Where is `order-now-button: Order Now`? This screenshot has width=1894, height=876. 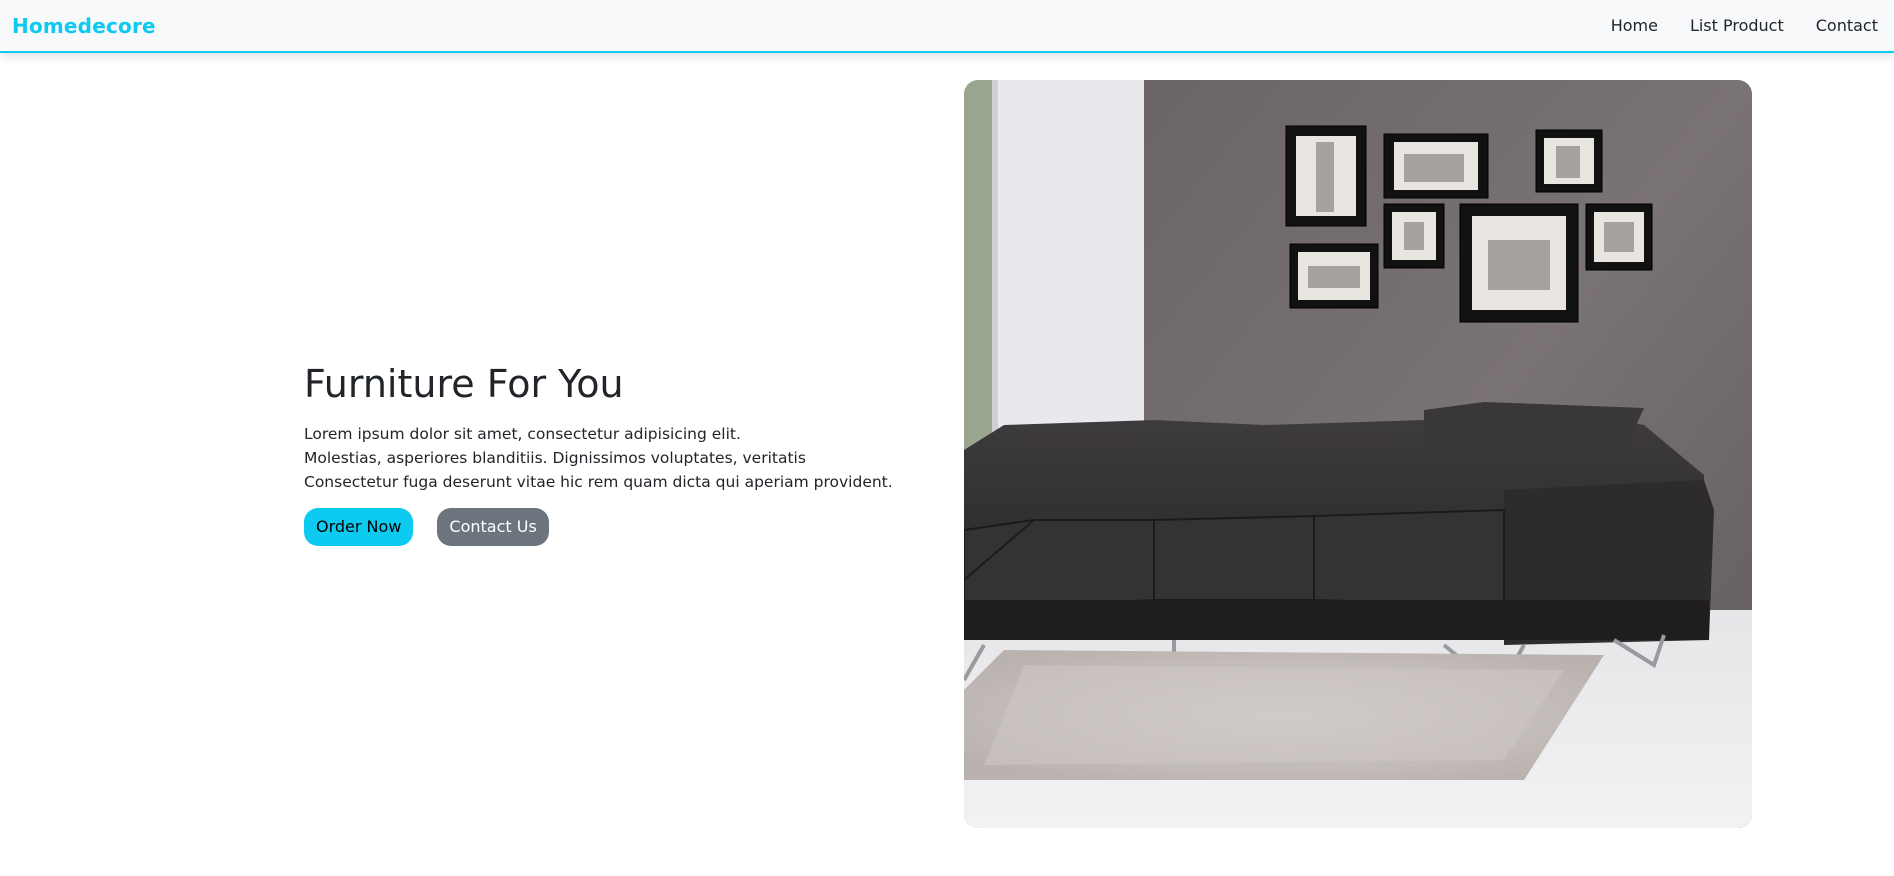
order-now-button: Order Now is located at coordinates (359, 527).